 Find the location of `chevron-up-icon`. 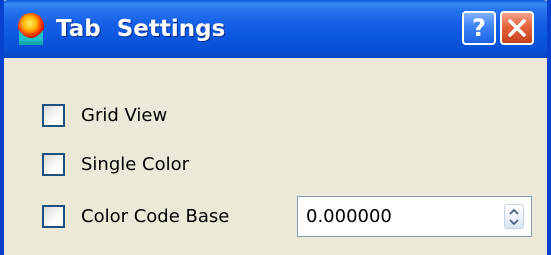

chevron-up-icon is located at coordinates (514, 211).